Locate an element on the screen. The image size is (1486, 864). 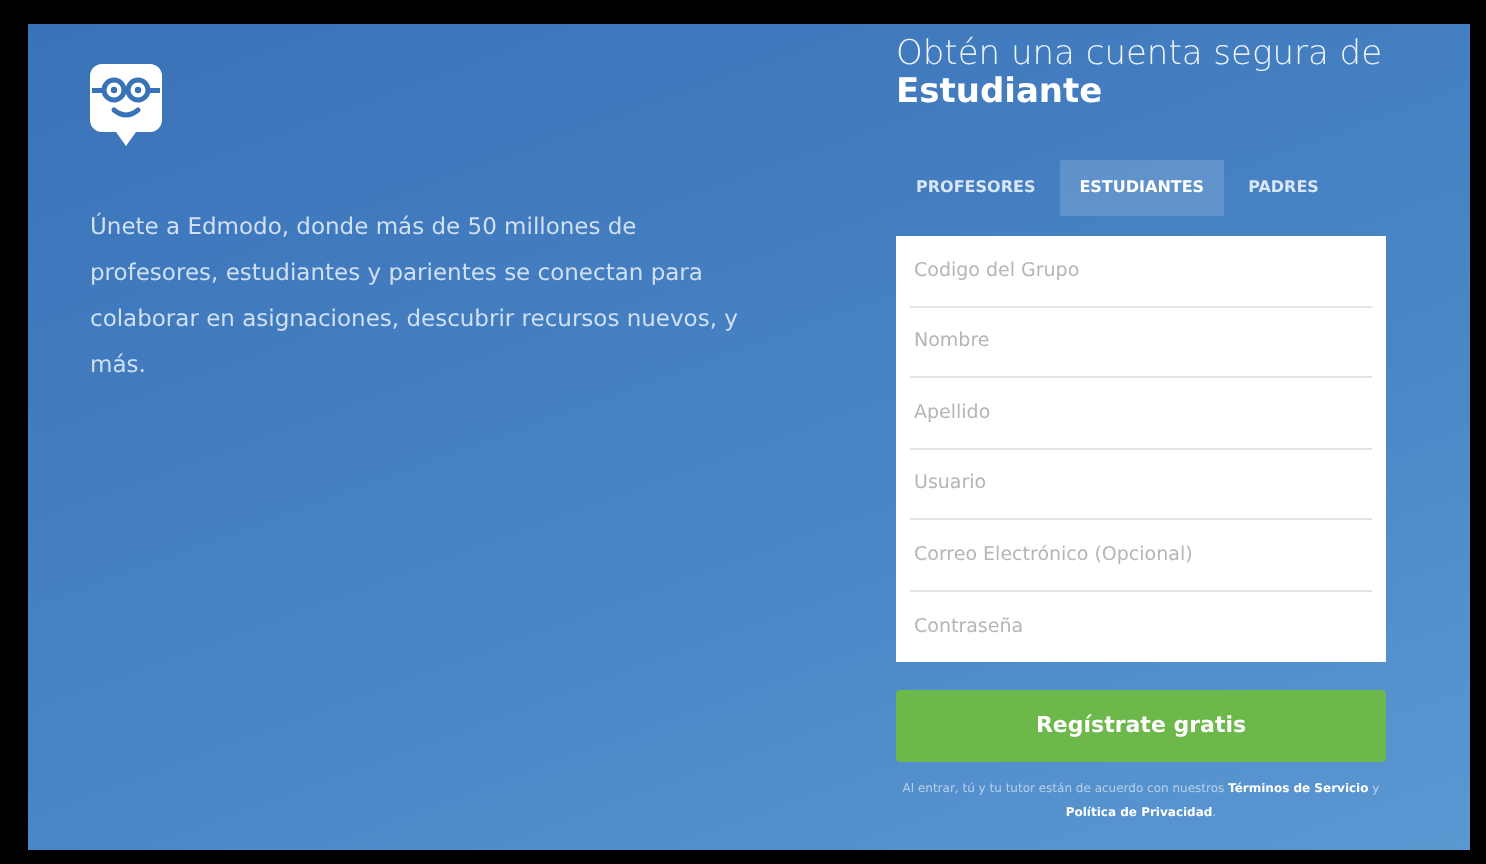
role-tab: PROFESORES is located at coordinates (976, 188).